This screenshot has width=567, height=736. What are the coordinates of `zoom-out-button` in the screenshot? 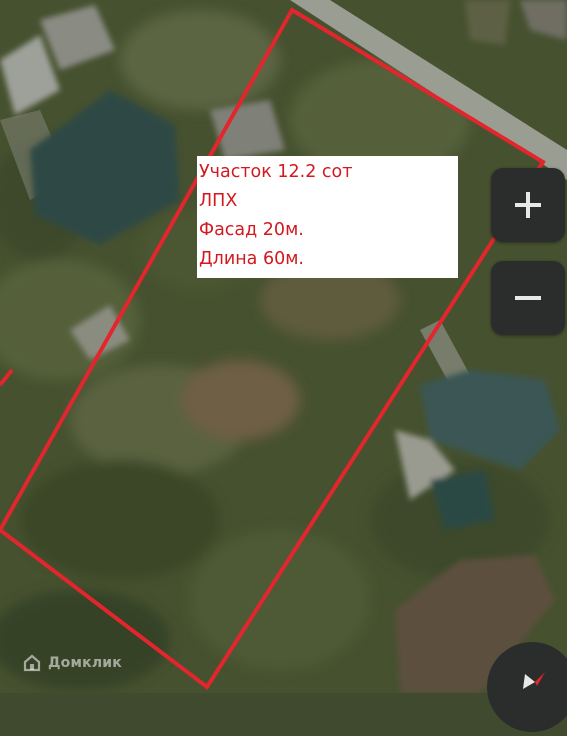 It's located at (528, 298).